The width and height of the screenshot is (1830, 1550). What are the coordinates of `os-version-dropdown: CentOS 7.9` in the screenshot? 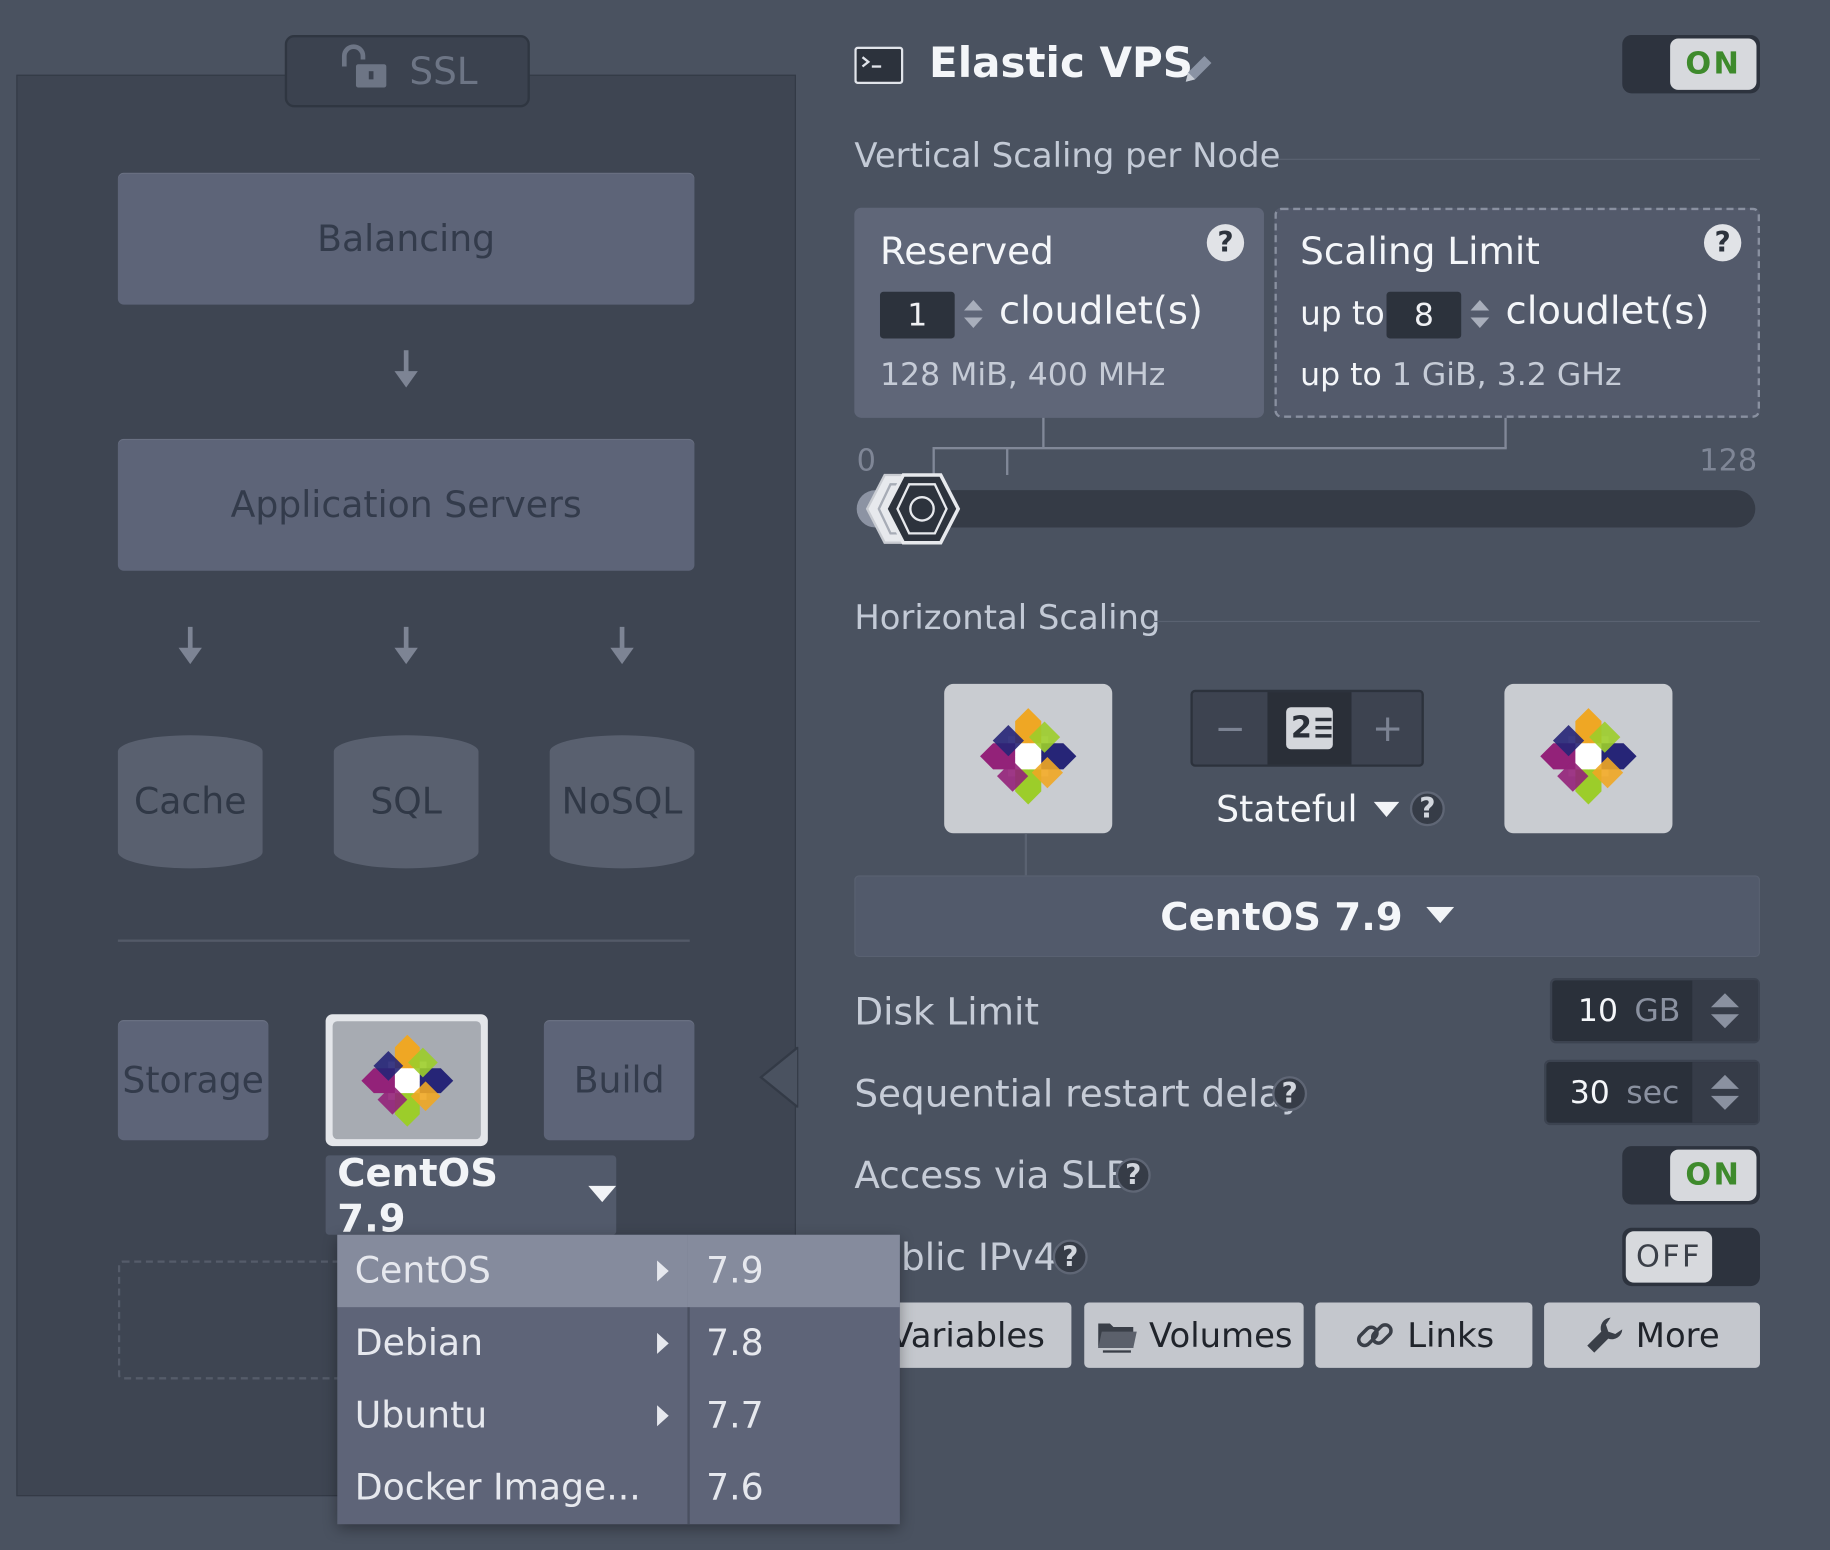 It's located at (1307, 916).